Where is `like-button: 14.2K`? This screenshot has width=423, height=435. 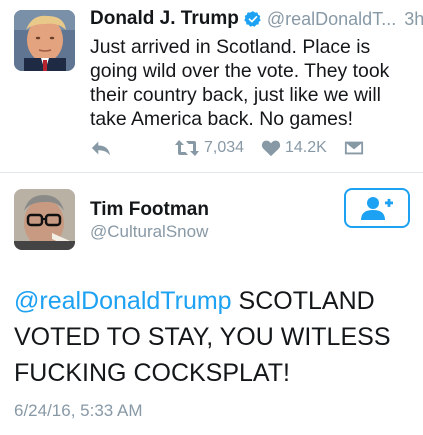
like-button: 14.2K is located at coordinates (294, 148).